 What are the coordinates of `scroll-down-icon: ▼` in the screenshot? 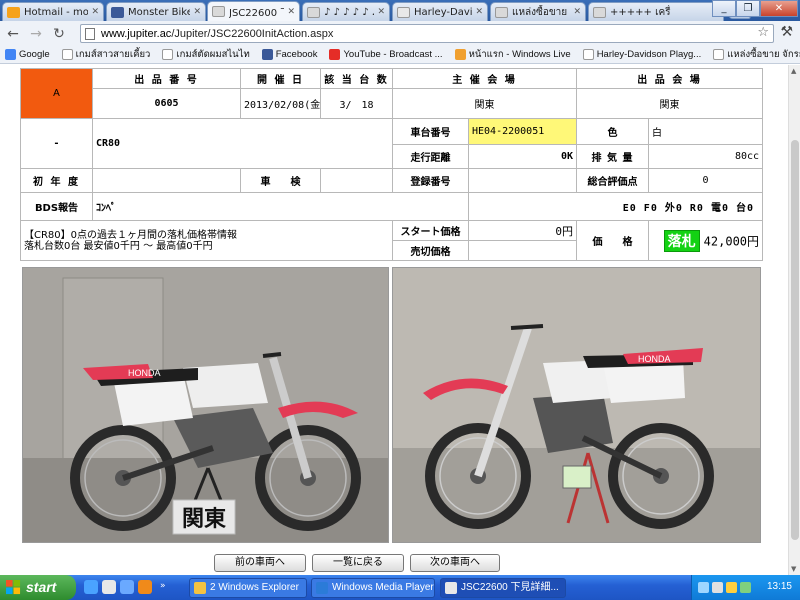 It's located at (793, 569).